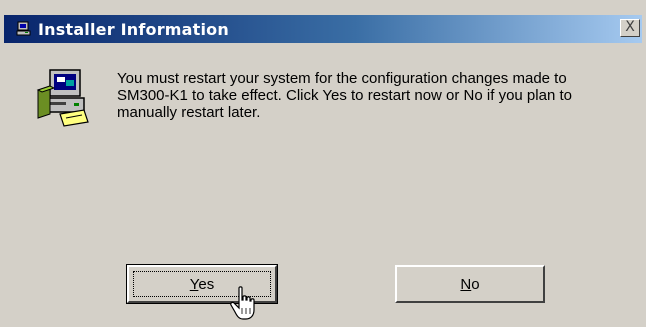  Describe the element at coordinates (62, 98) in the screenshot. I see `installer-computer-icon` at that location.